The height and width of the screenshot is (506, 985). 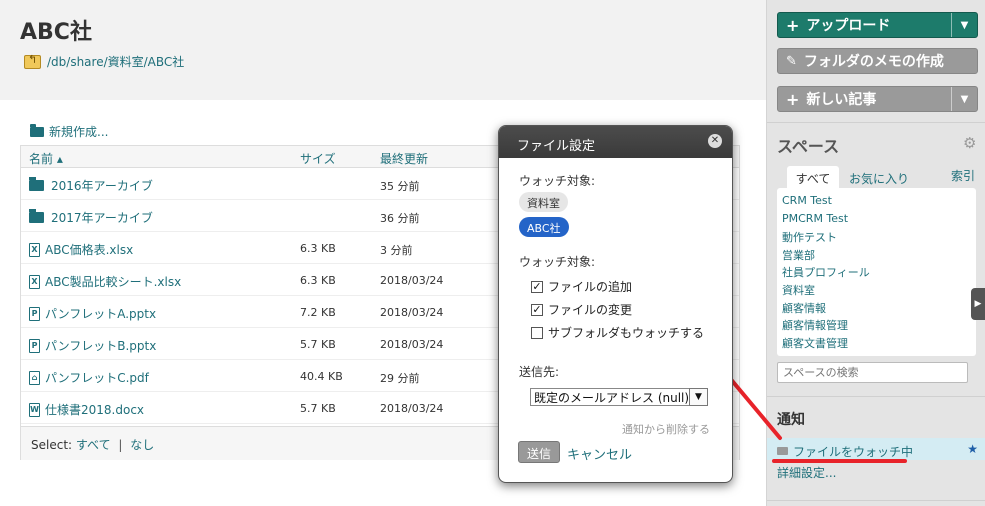 I want to click on space-list-item: 資料室, so click(x=879, y=291).